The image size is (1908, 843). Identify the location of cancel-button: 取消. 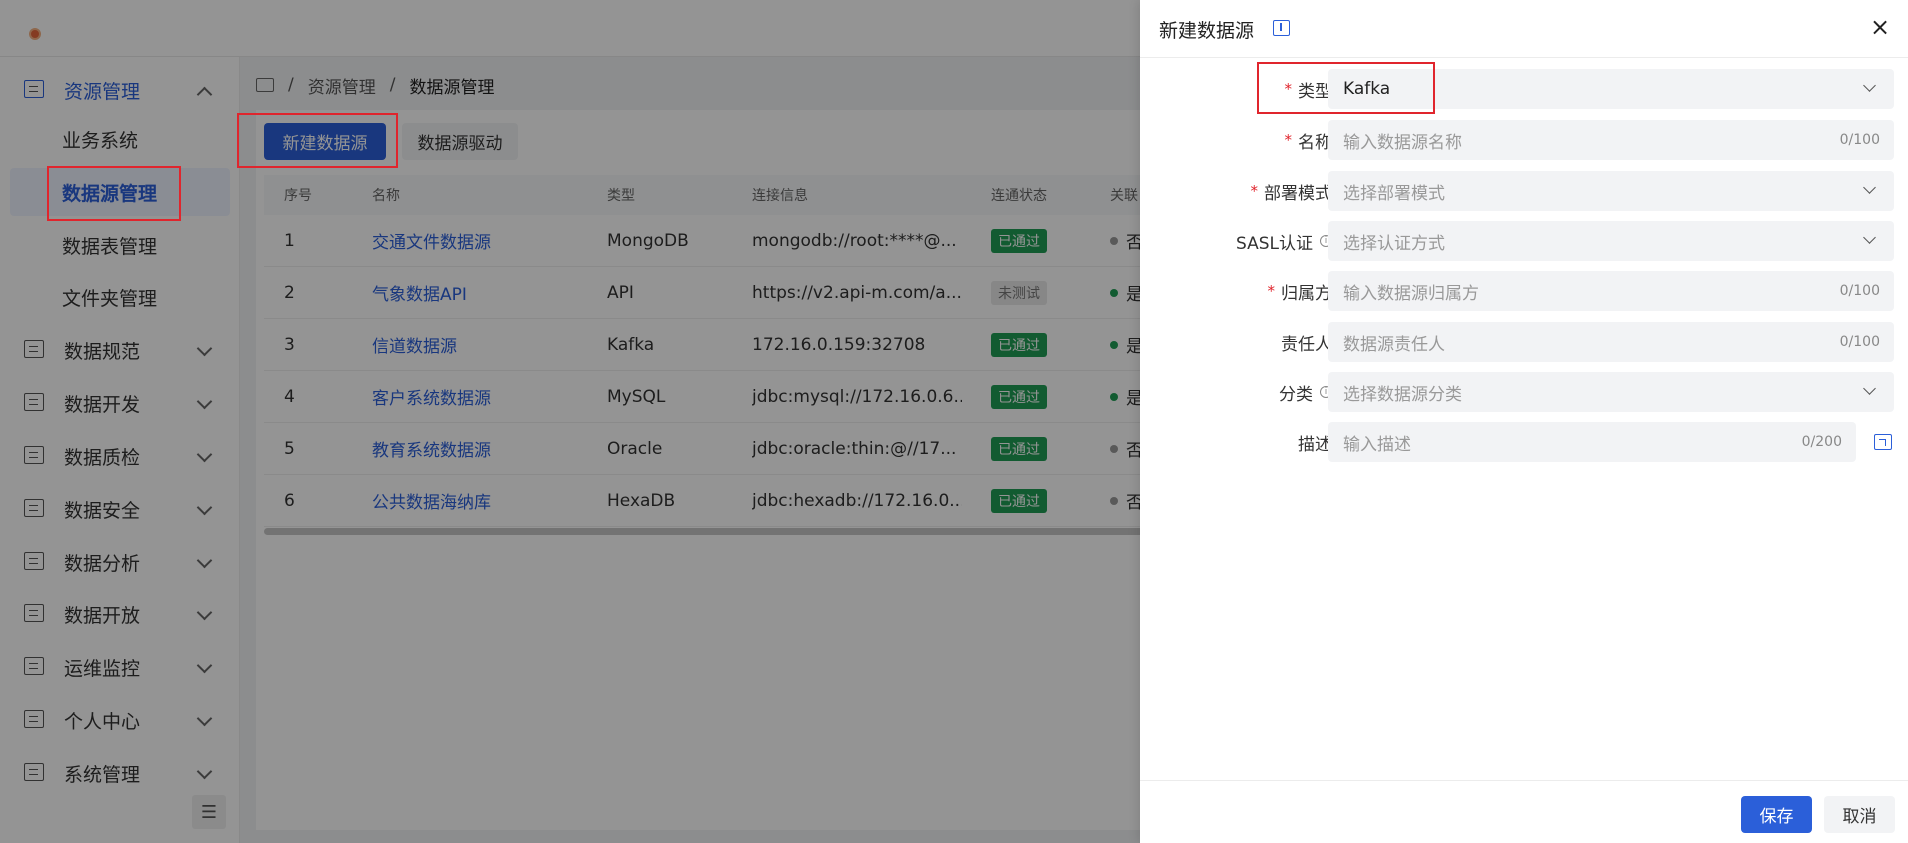
(1859, 814).